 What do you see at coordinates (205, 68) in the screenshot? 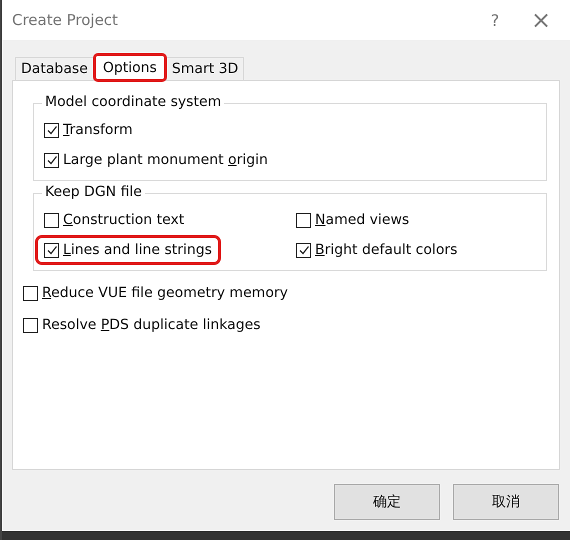
I see `tab: Smart 3D` at bounding box center [205, 68].